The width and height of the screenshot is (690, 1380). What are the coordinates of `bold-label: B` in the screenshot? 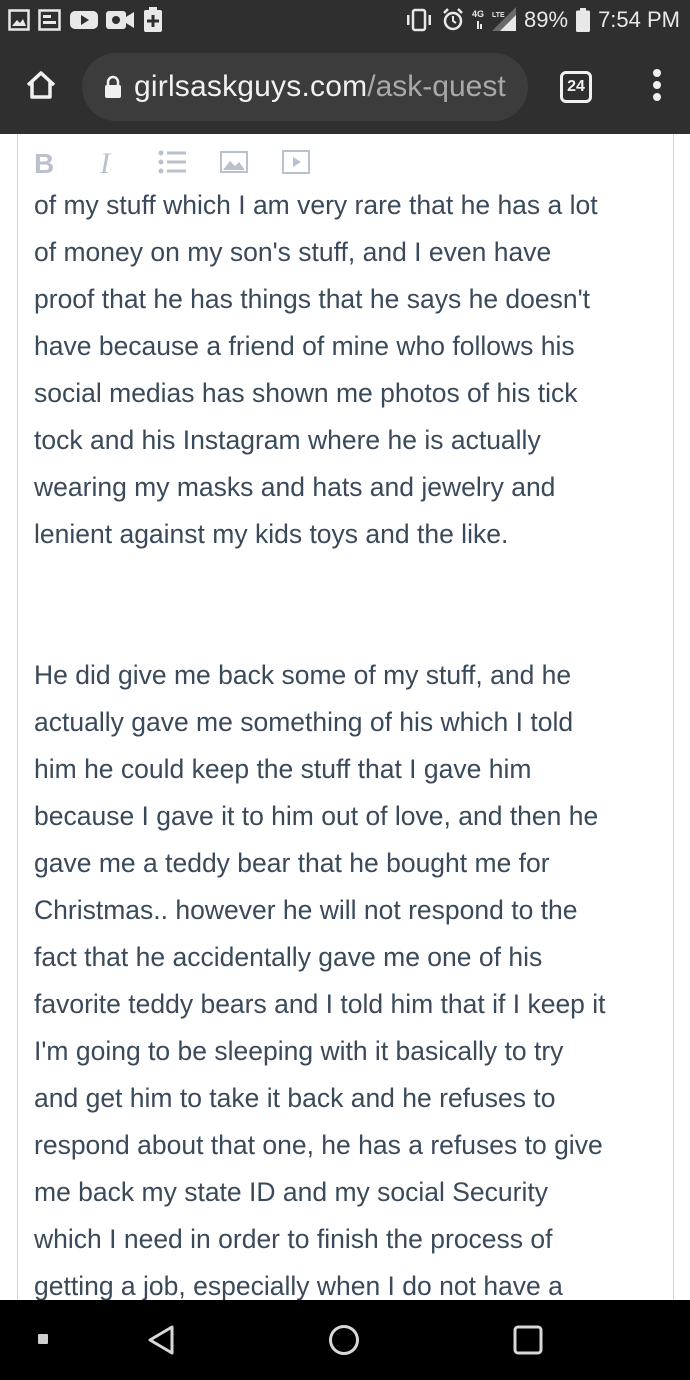 It's located at (44, 163).